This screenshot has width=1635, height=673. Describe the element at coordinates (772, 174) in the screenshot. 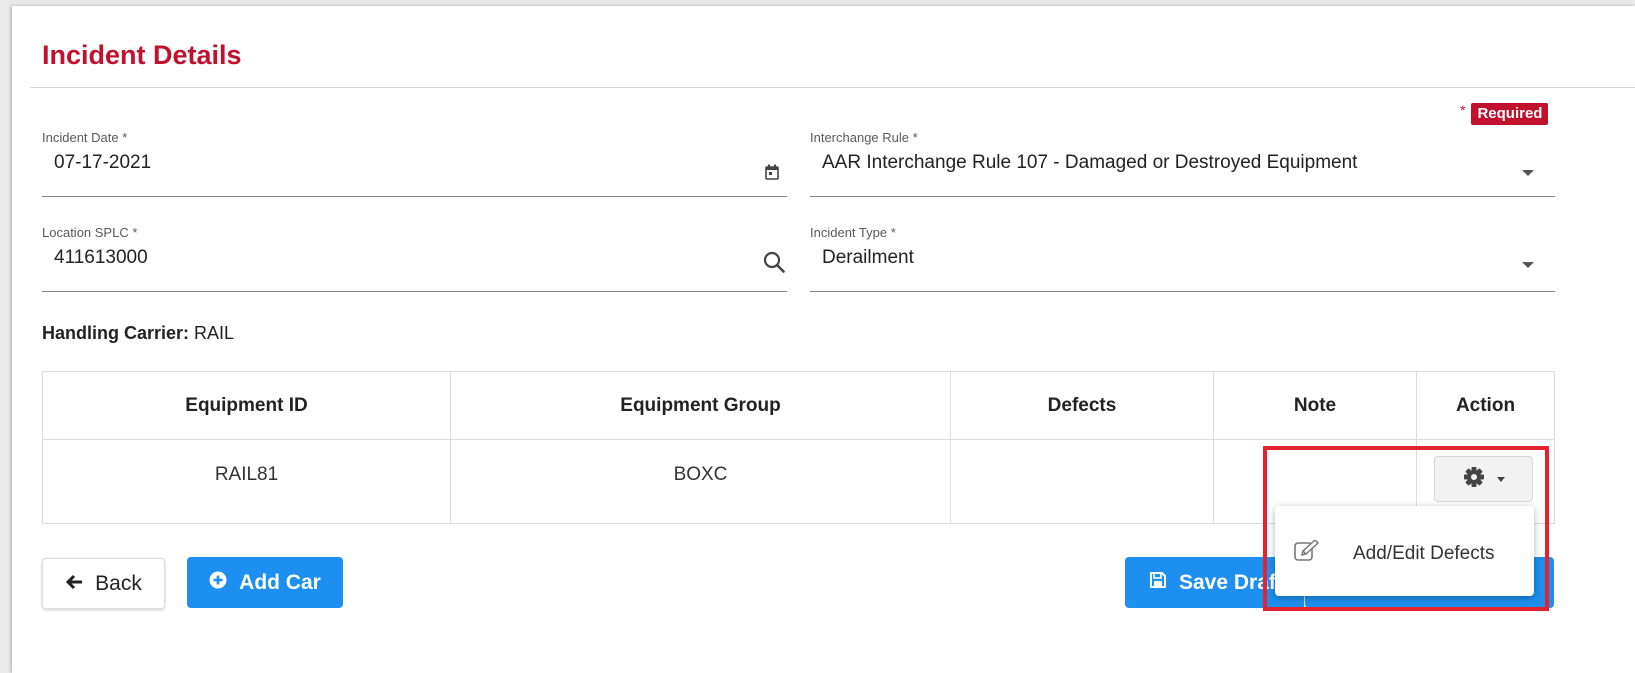

I see `calendar-icon` at that location.